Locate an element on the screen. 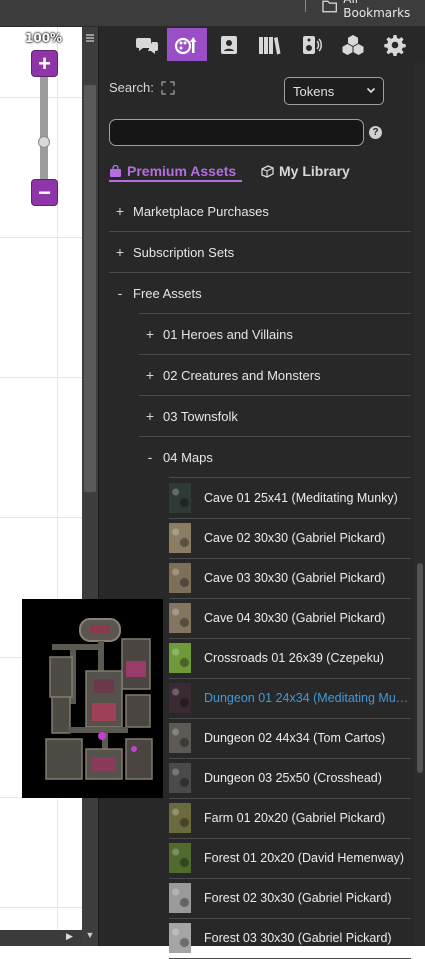 This screenshot has height=959, width=425. map-asset-item: Farm 01 20x20 (Gabriel Pickard) is located at coordinates (290, 818).